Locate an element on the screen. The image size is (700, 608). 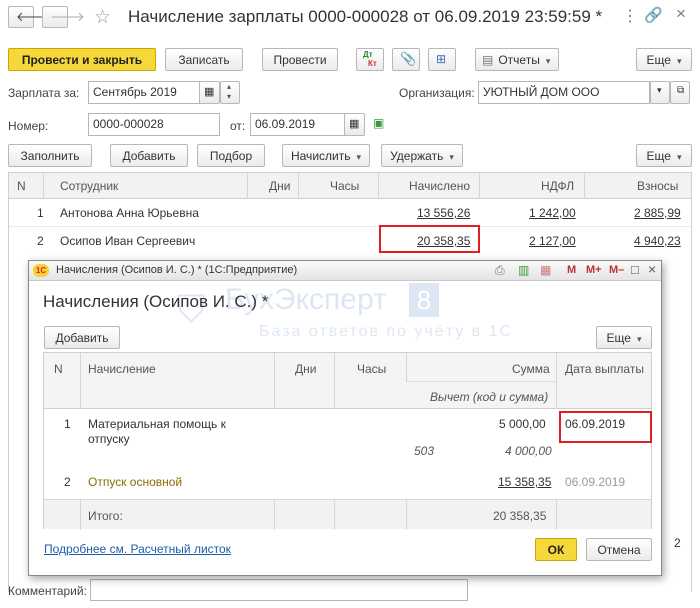
month-spinner: ▴ ▾ is located at coordinates (230, 92).